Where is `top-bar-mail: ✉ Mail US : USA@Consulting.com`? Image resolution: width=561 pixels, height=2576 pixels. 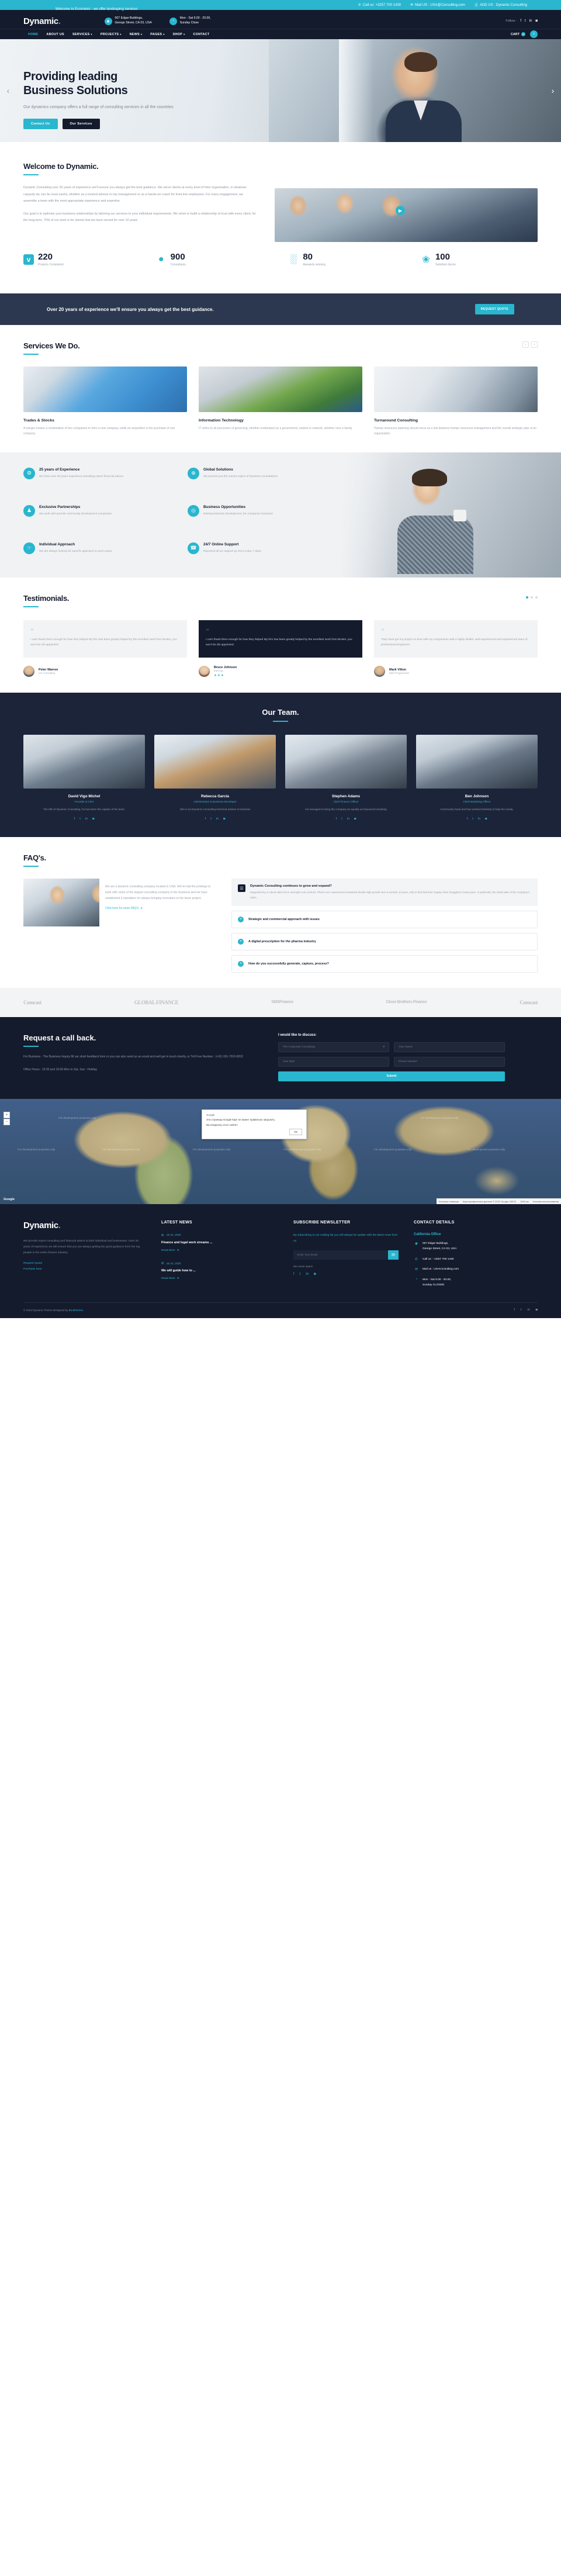
top-bar-mail: ✉ Mail US : USA@Consulting.com is located at coordinates (437, 5).